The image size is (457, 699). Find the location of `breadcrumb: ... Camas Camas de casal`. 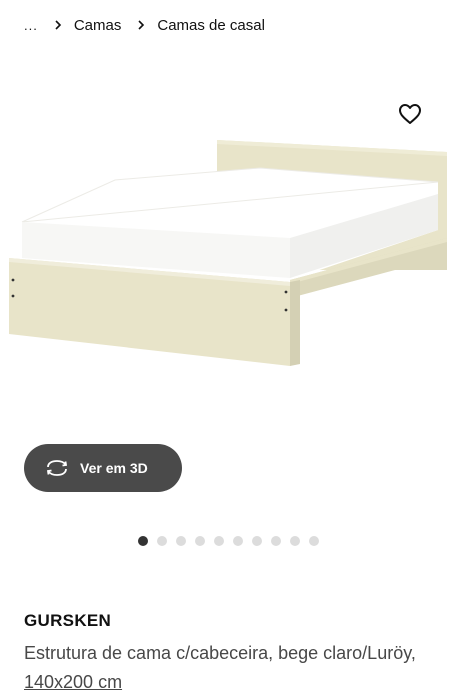

breadcrumb: ... Camas Camas de casal is located at coordinates (144, 25).